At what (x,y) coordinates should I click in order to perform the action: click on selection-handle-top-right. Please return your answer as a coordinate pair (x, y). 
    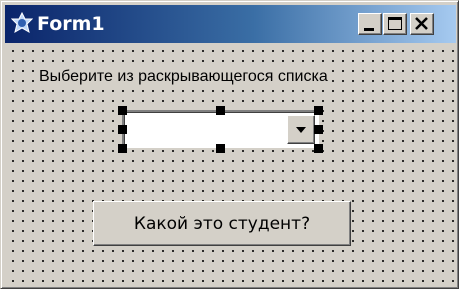
    Looking at the image, I should click on (318, 110).